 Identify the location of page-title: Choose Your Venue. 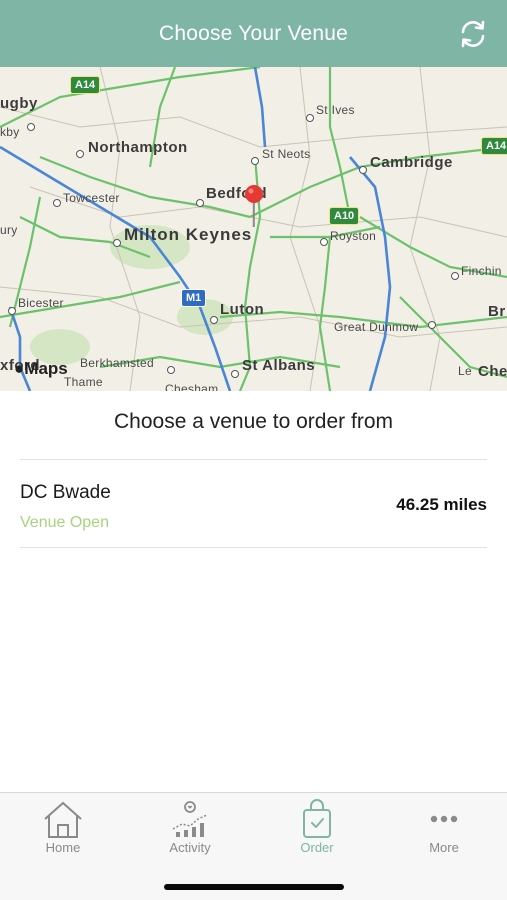
(253, 33).